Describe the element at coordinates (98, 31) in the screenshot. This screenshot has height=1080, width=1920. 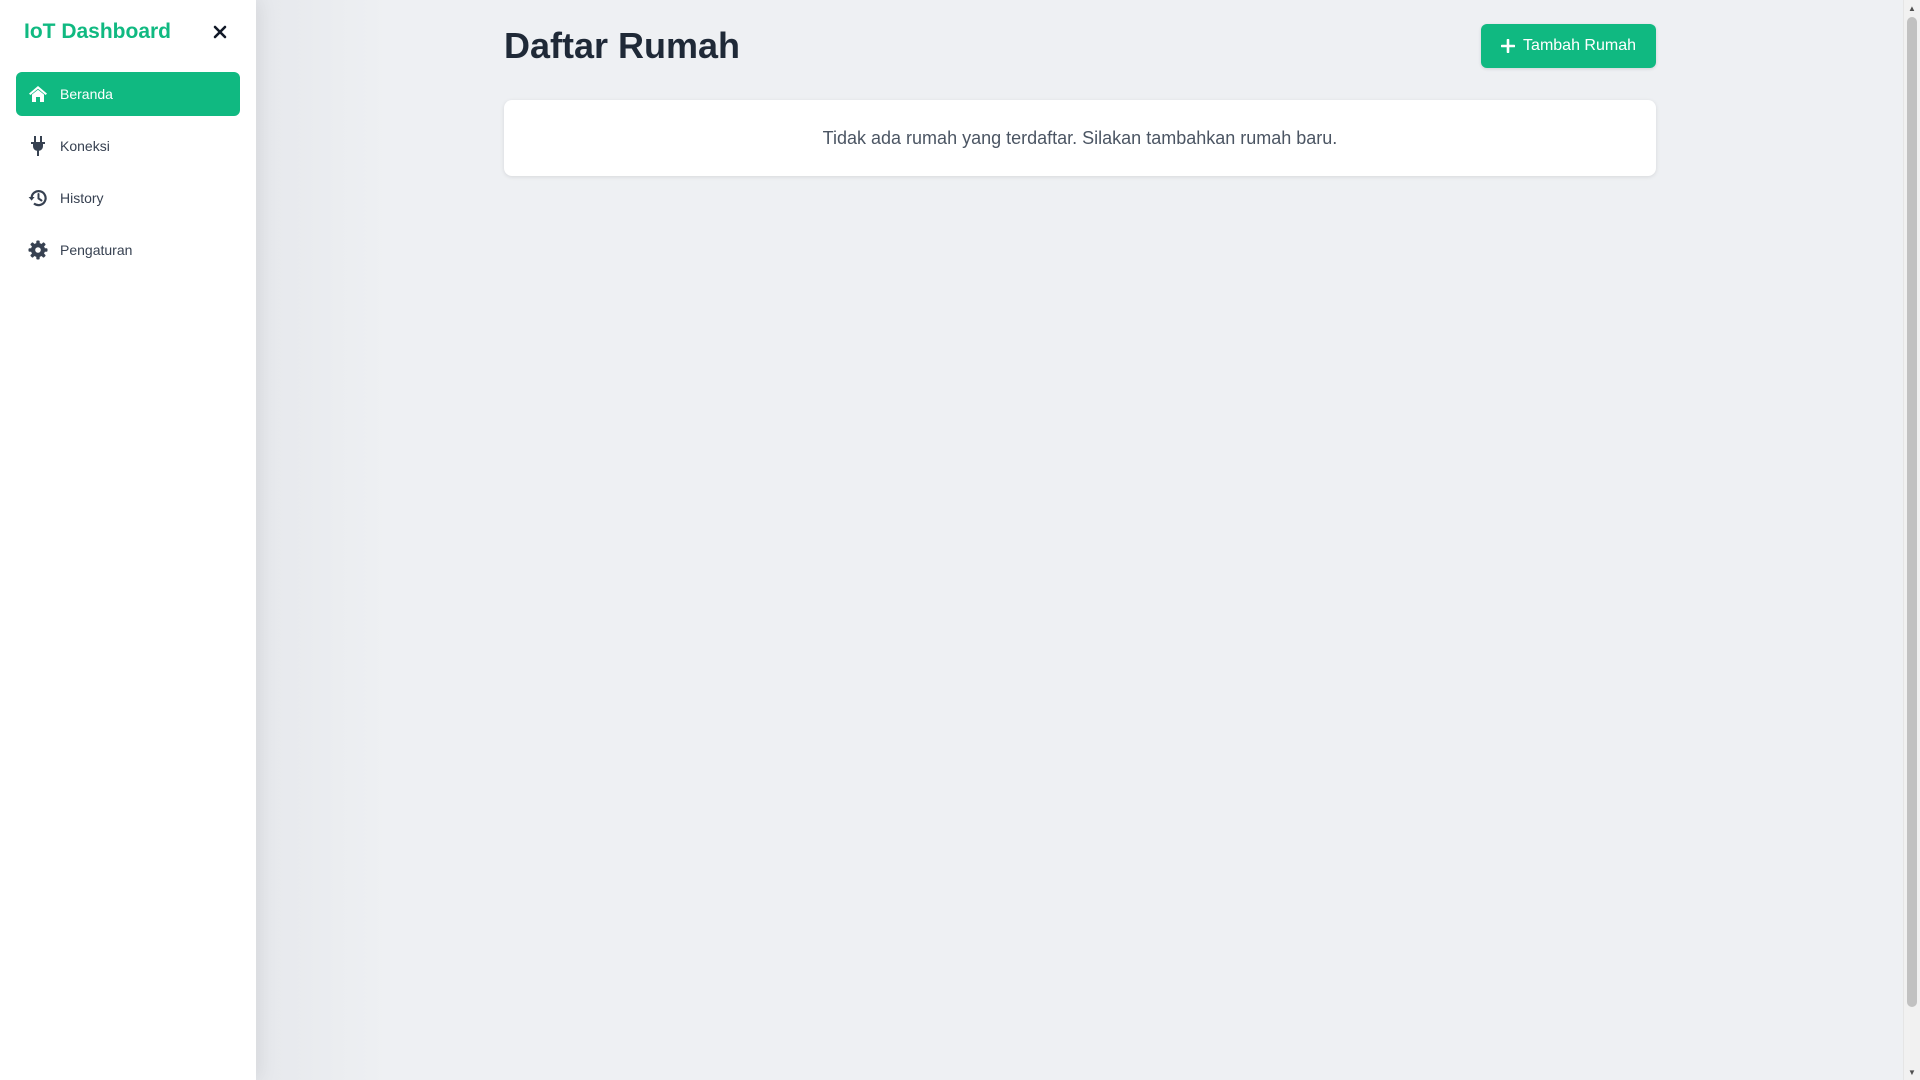
I see `app-title: IoT Dashboard` at that location.